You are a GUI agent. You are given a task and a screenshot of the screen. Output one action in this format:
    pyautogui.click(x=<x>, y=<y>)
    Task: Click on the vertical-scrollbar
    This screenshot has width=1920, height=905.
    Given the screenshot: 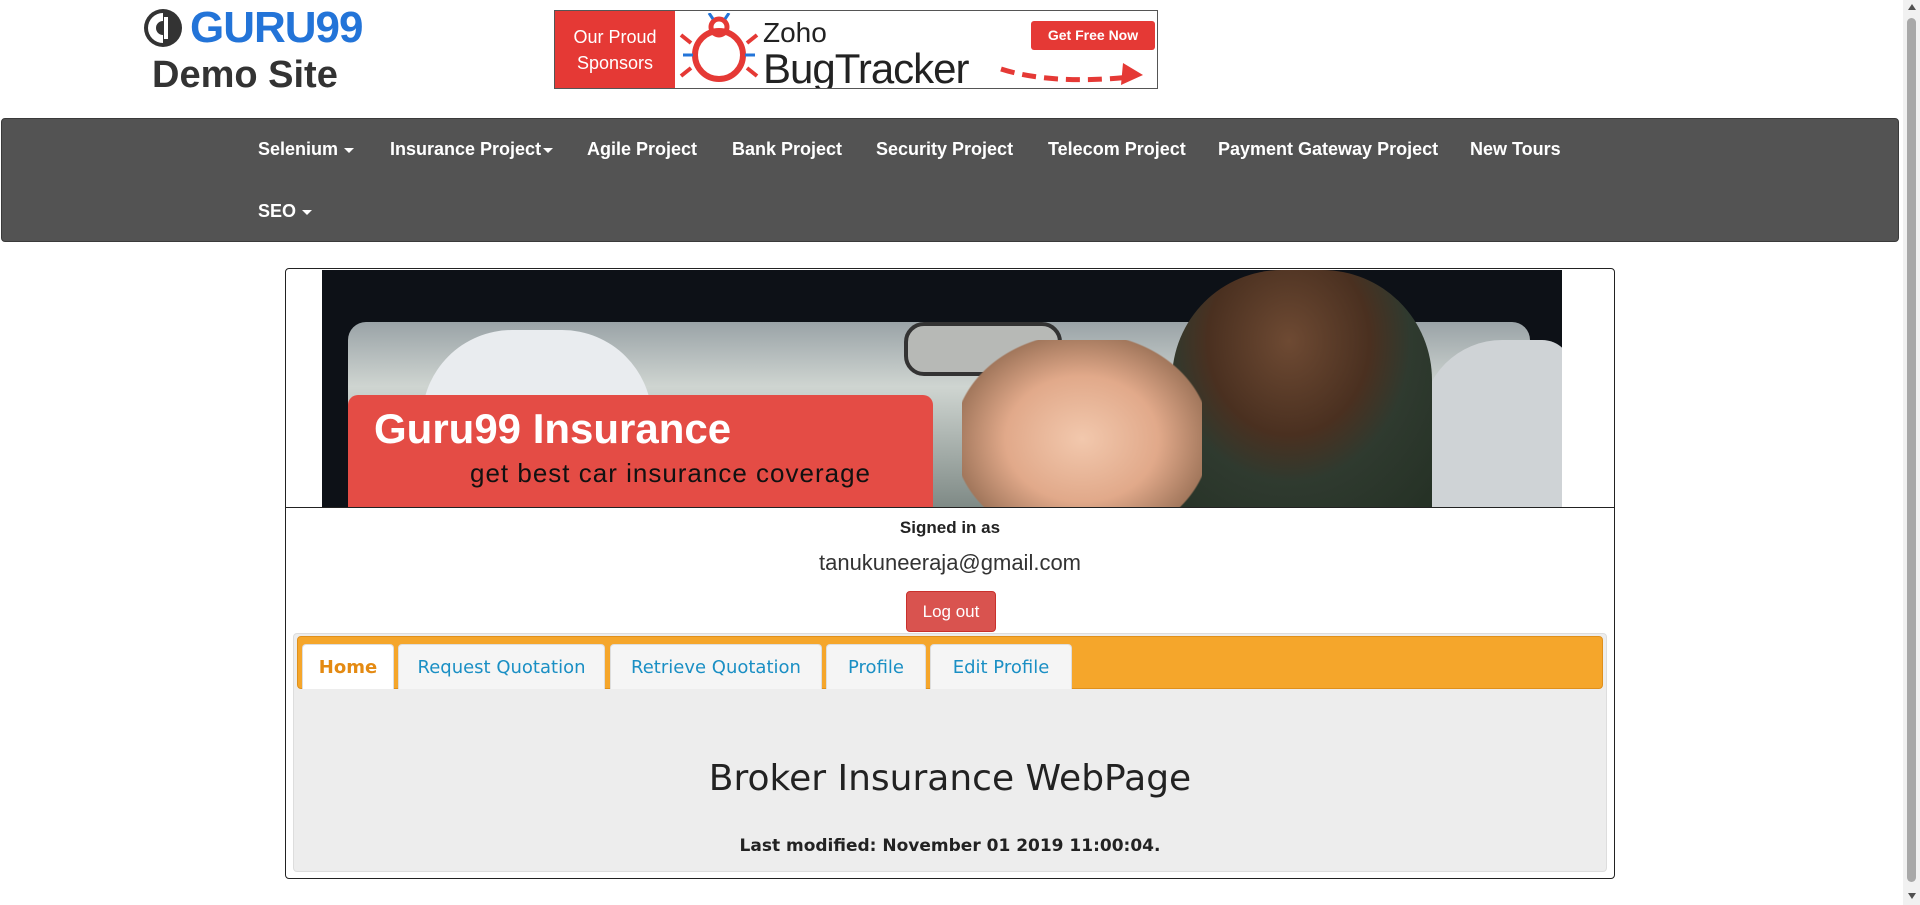 What is the action you would take?
    pyautogui.click(x=1911, y=452)
    